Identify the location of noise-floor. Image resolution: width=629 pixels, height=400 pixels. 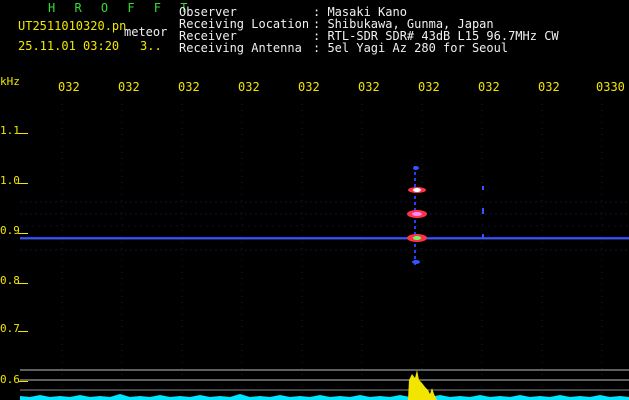
(324, 397).